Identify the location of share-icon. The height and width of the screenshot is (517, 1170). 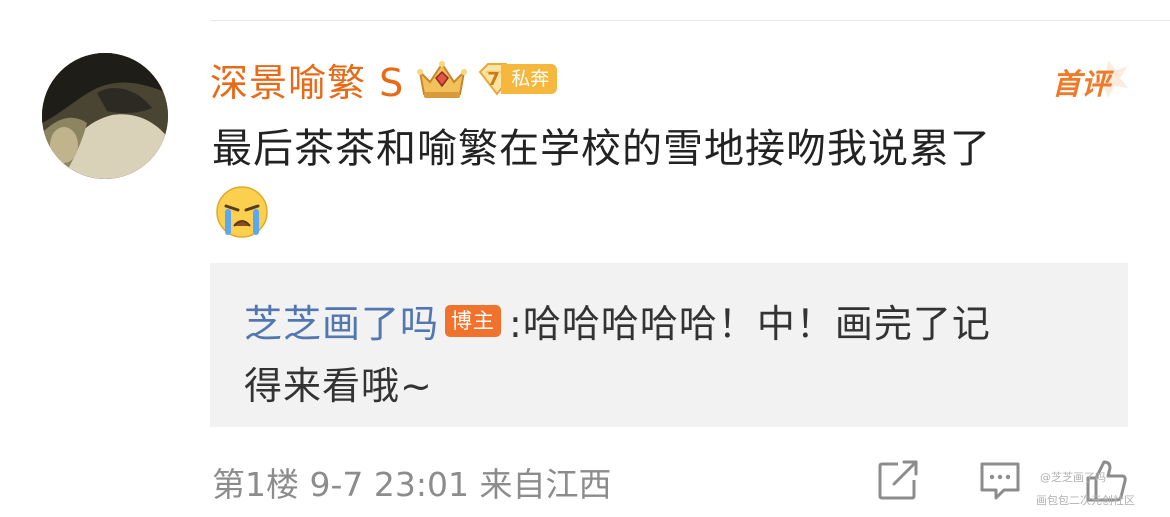
(898, 480).